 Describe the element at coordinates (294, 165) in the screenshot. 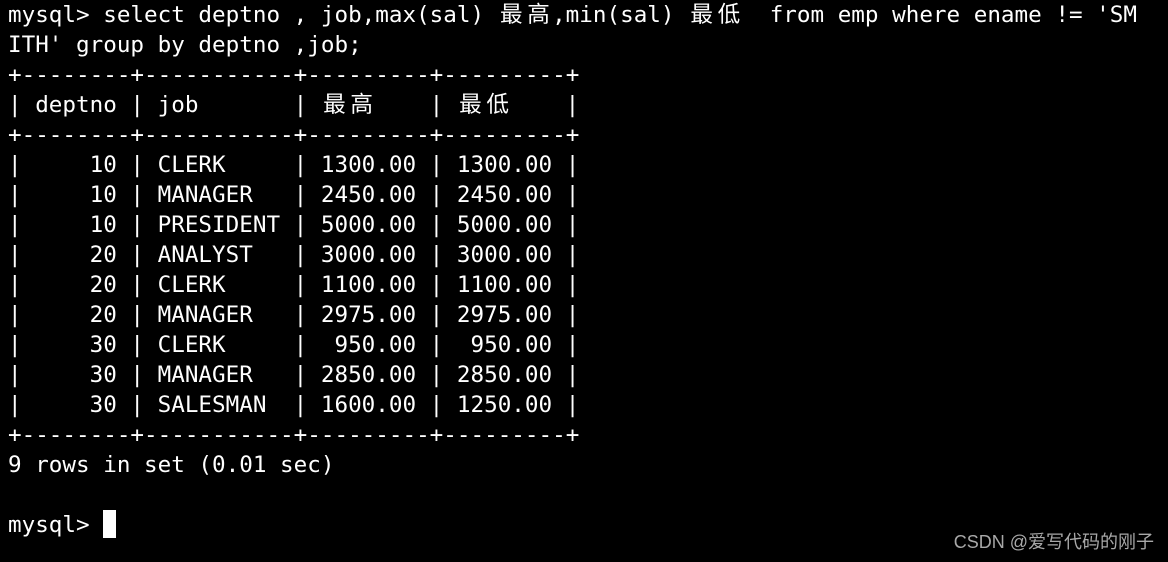

I see `table-row: | 10 | CLERK | 1300.00 | 1300.00 |` at that location.